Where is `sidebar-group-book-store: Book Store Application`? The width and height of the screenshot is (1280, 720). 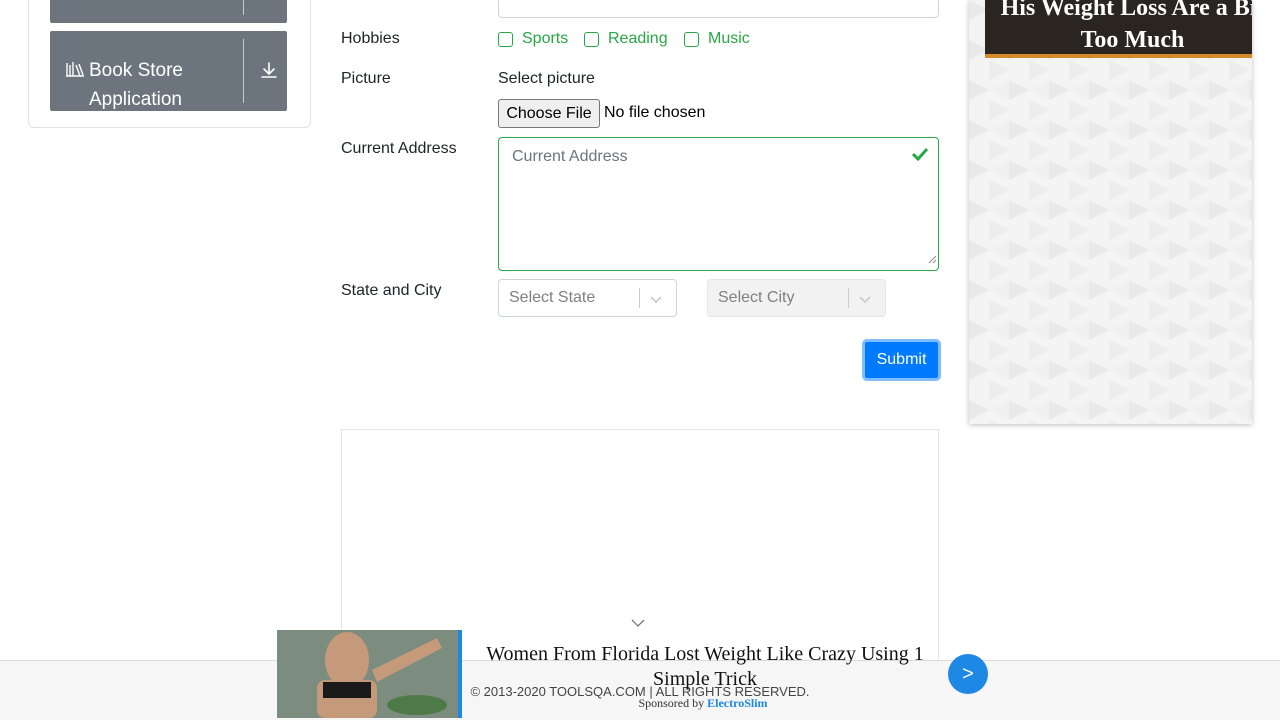
sidebar-group-book-store: Book Store Application is located at coordinates (168, 71).